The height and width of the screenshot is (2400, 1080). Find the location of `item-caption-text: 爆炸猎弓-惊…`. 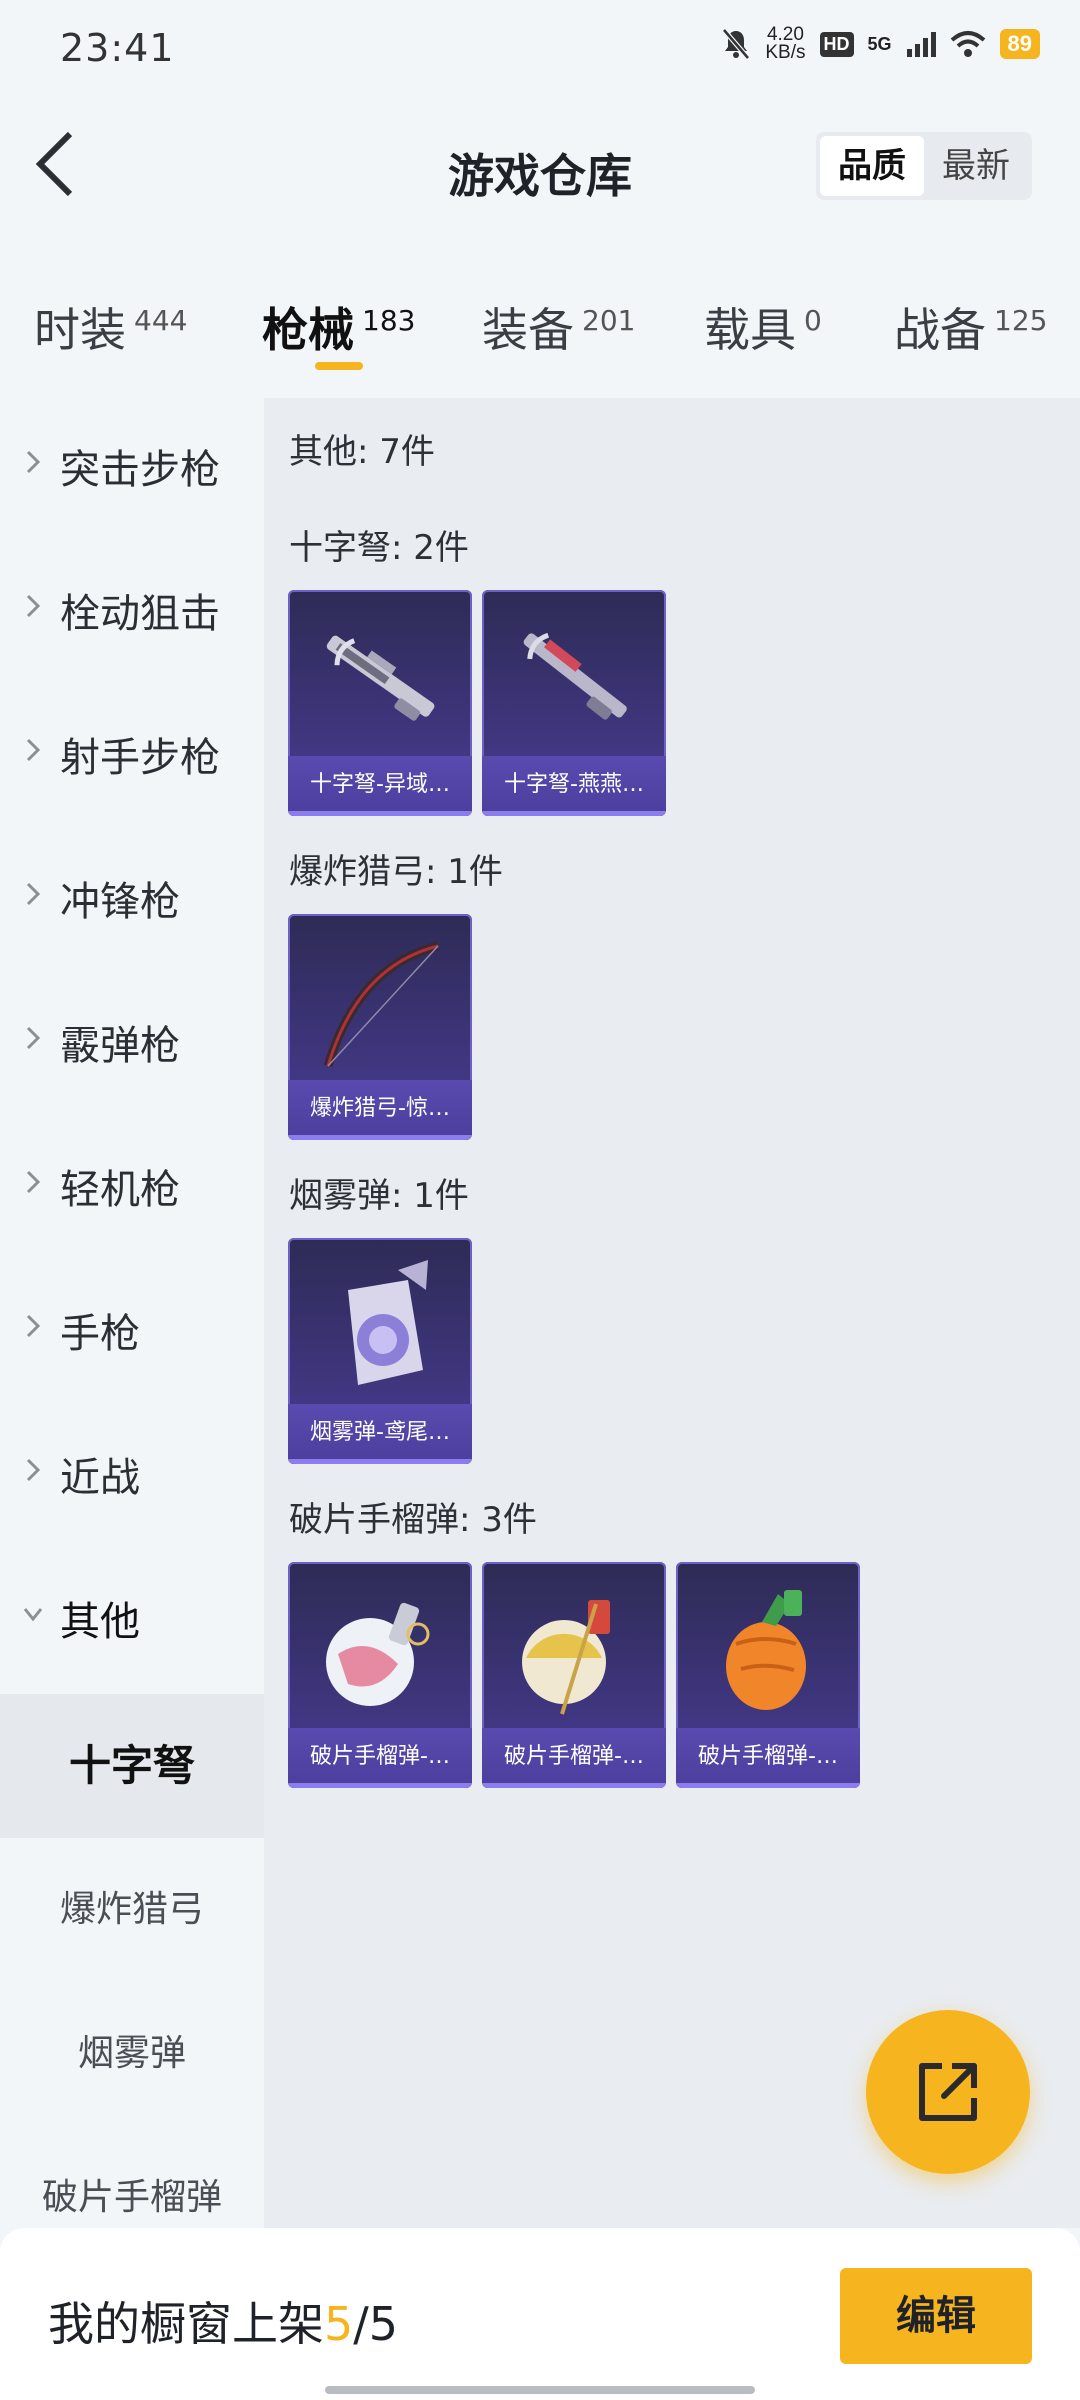

item-caption-text: 爆炸猎弓-惊… is located at coordinates (380, 1108).